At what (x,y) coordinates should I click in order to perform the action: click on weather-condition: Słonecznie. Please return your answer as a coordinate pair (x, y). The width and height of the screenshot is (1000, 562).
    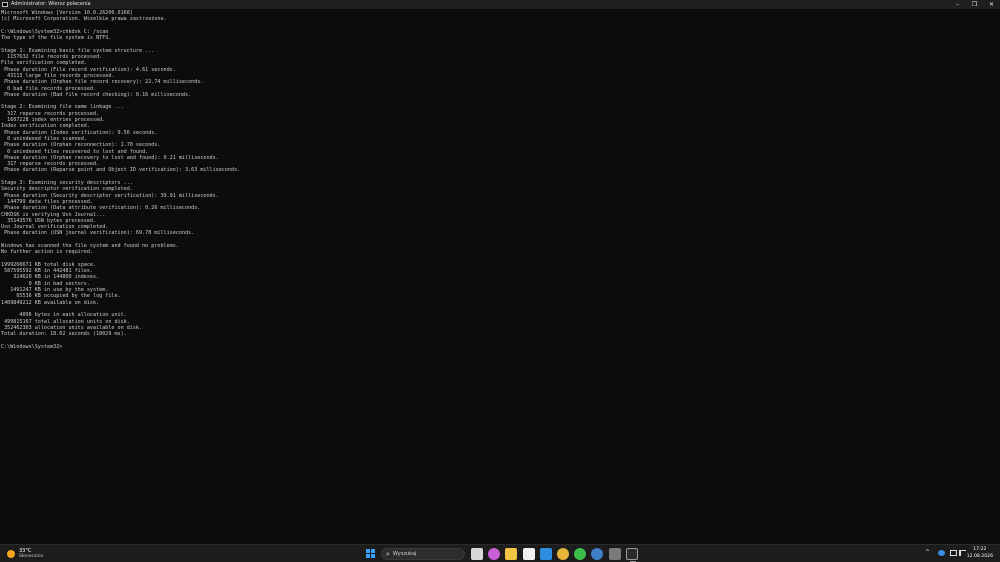
    Looking at the image, I should click on (31, 556).